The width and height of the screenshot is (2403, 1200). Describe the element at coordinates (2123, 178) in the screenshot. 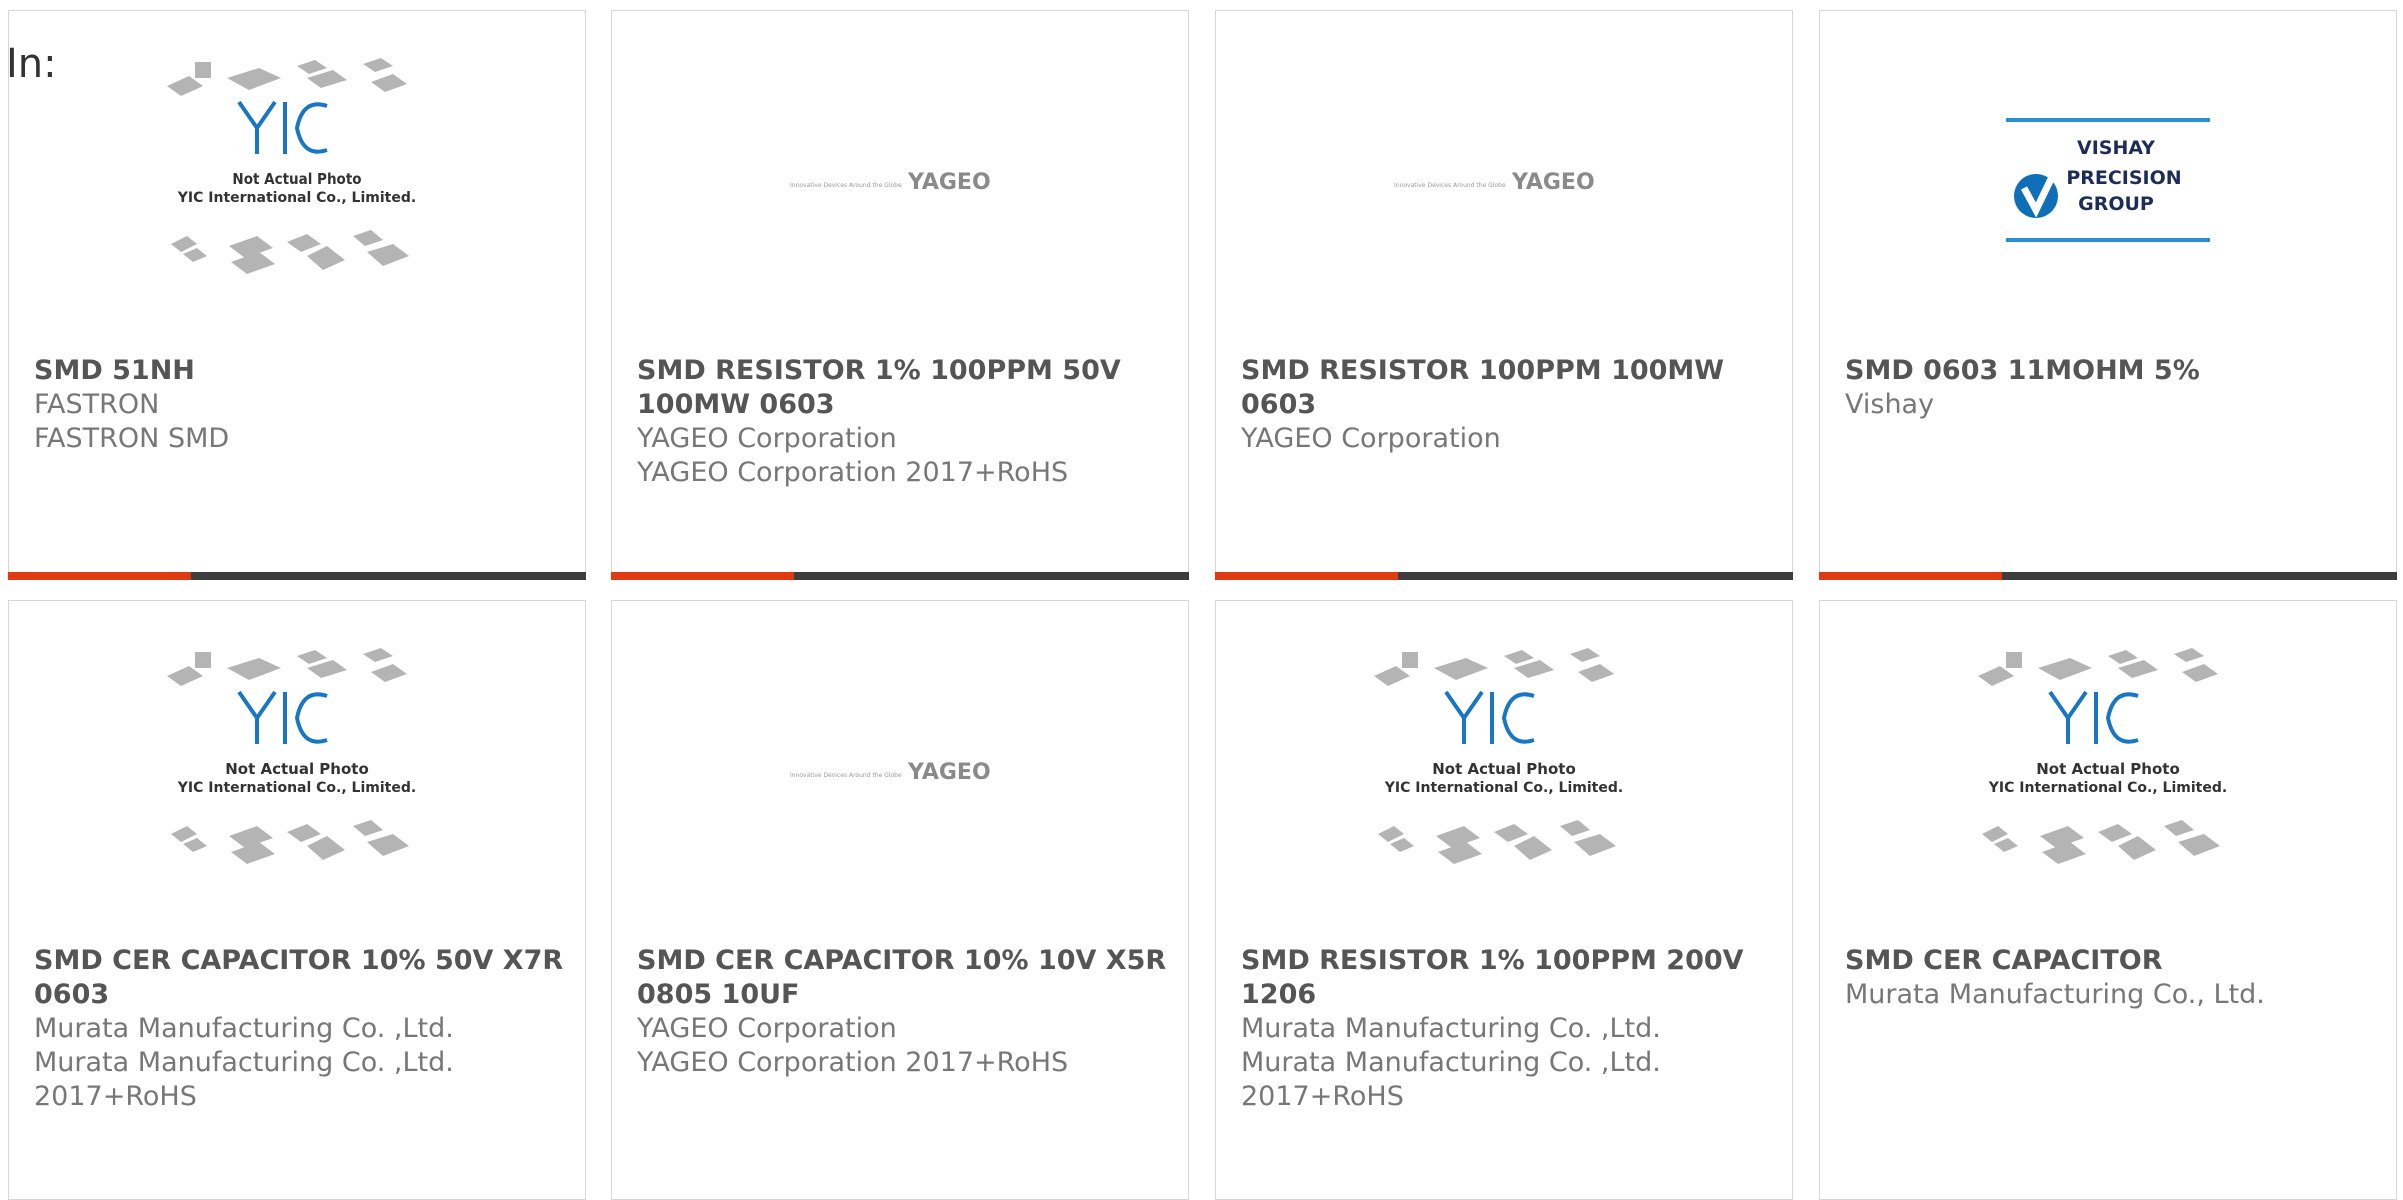

I see `vishay-line-2: PRECISION` at that location.